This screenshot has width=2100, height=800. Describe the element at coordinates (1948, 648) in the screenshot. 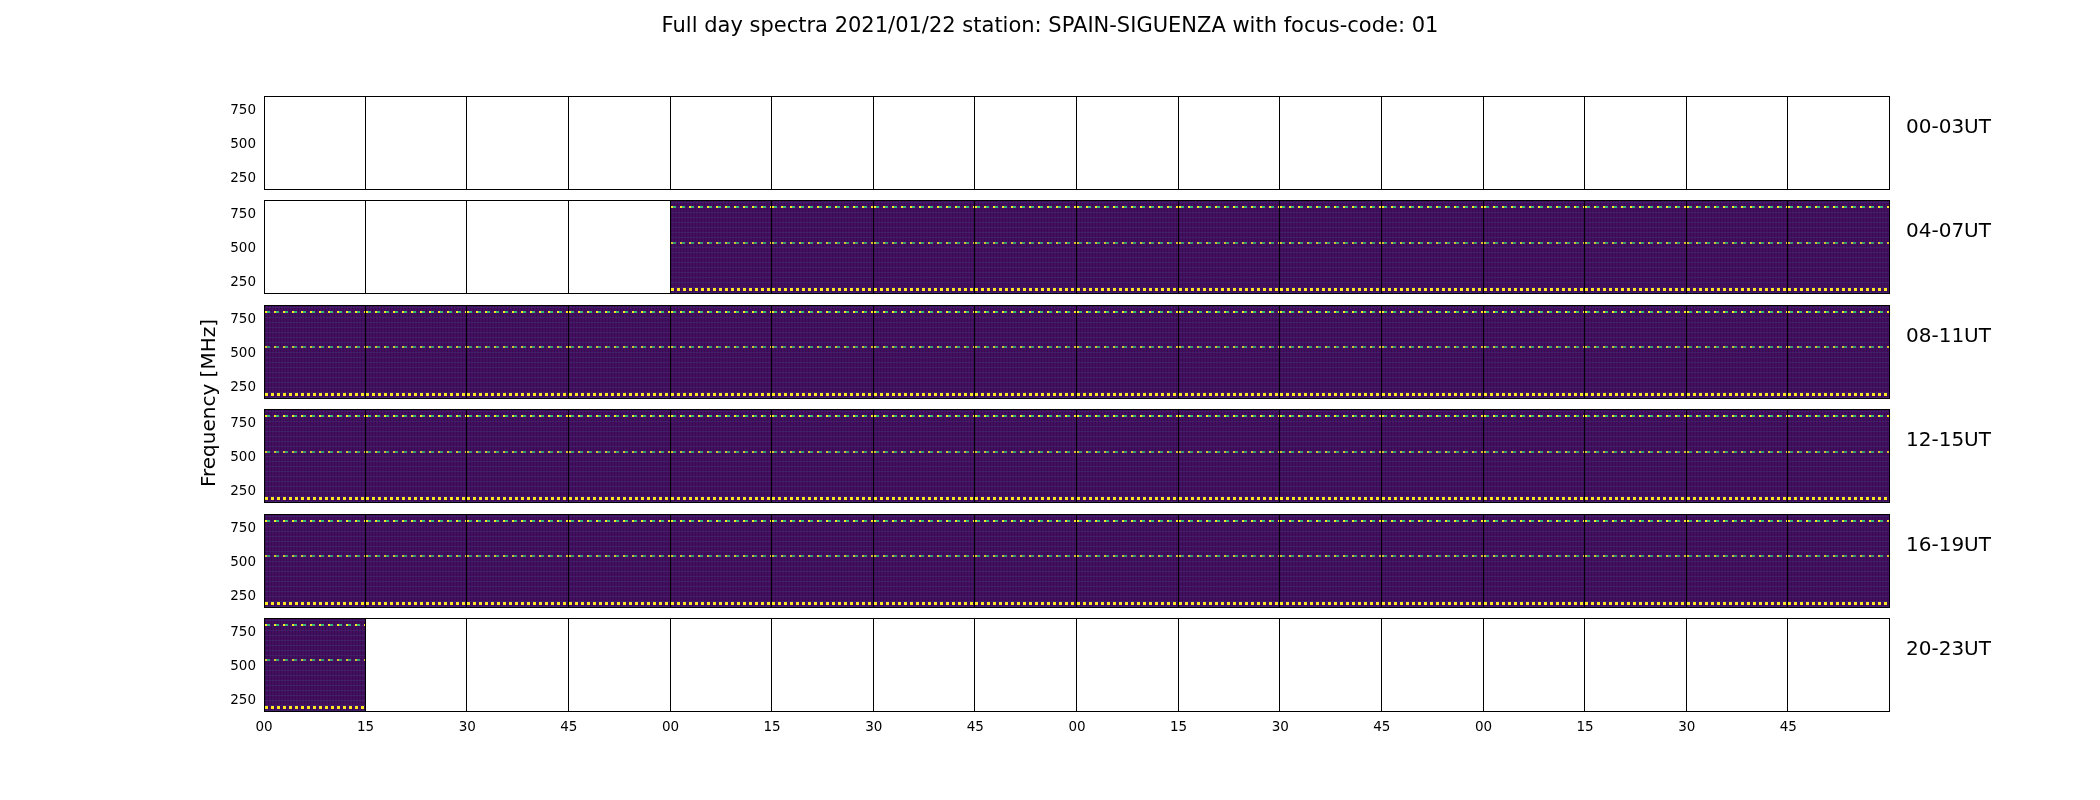

I see `row-label: 20-23UT` at that location.